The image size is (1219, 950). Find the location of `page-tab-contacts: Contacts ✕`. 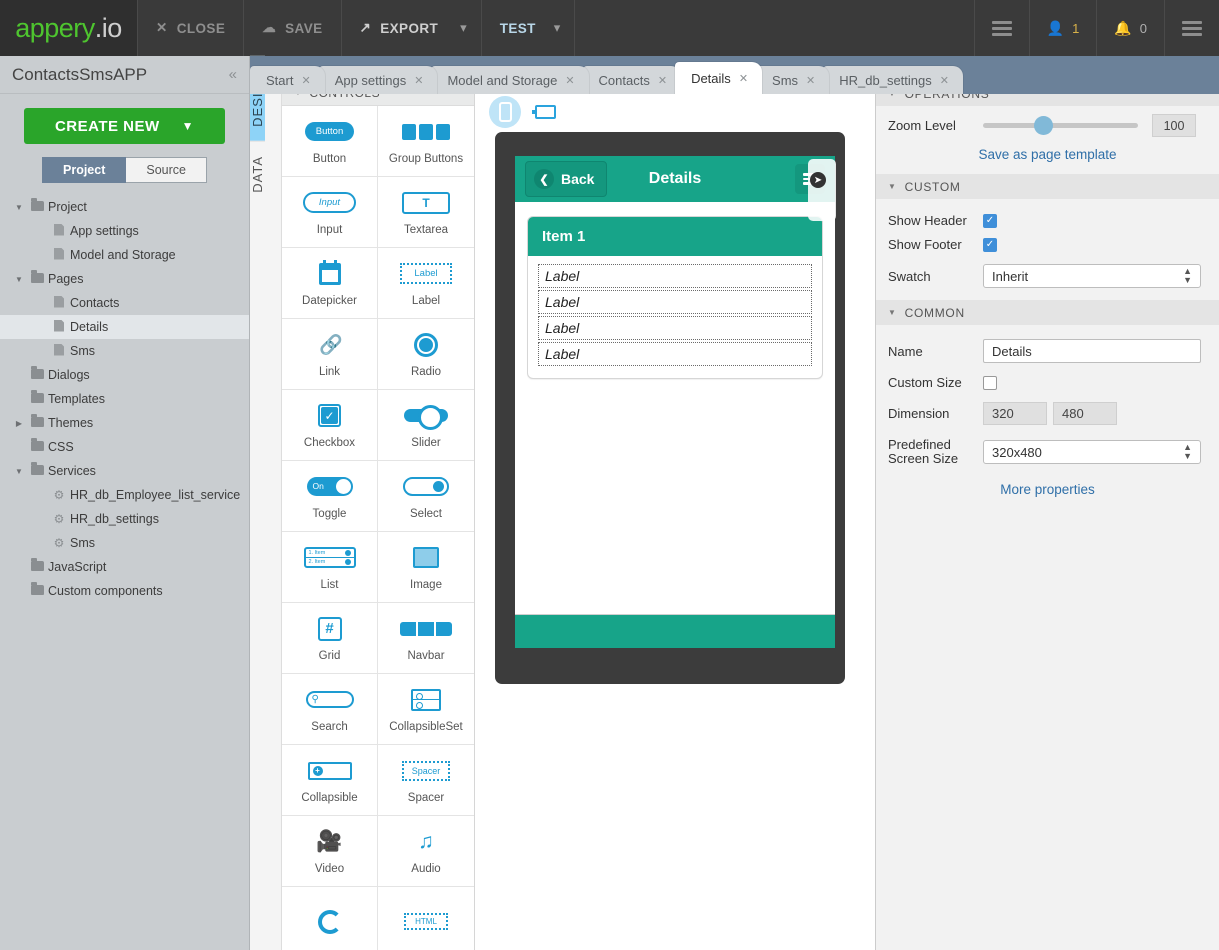

page-tab-contacts: Contacts ✕ is located at coordinates (632, 80).